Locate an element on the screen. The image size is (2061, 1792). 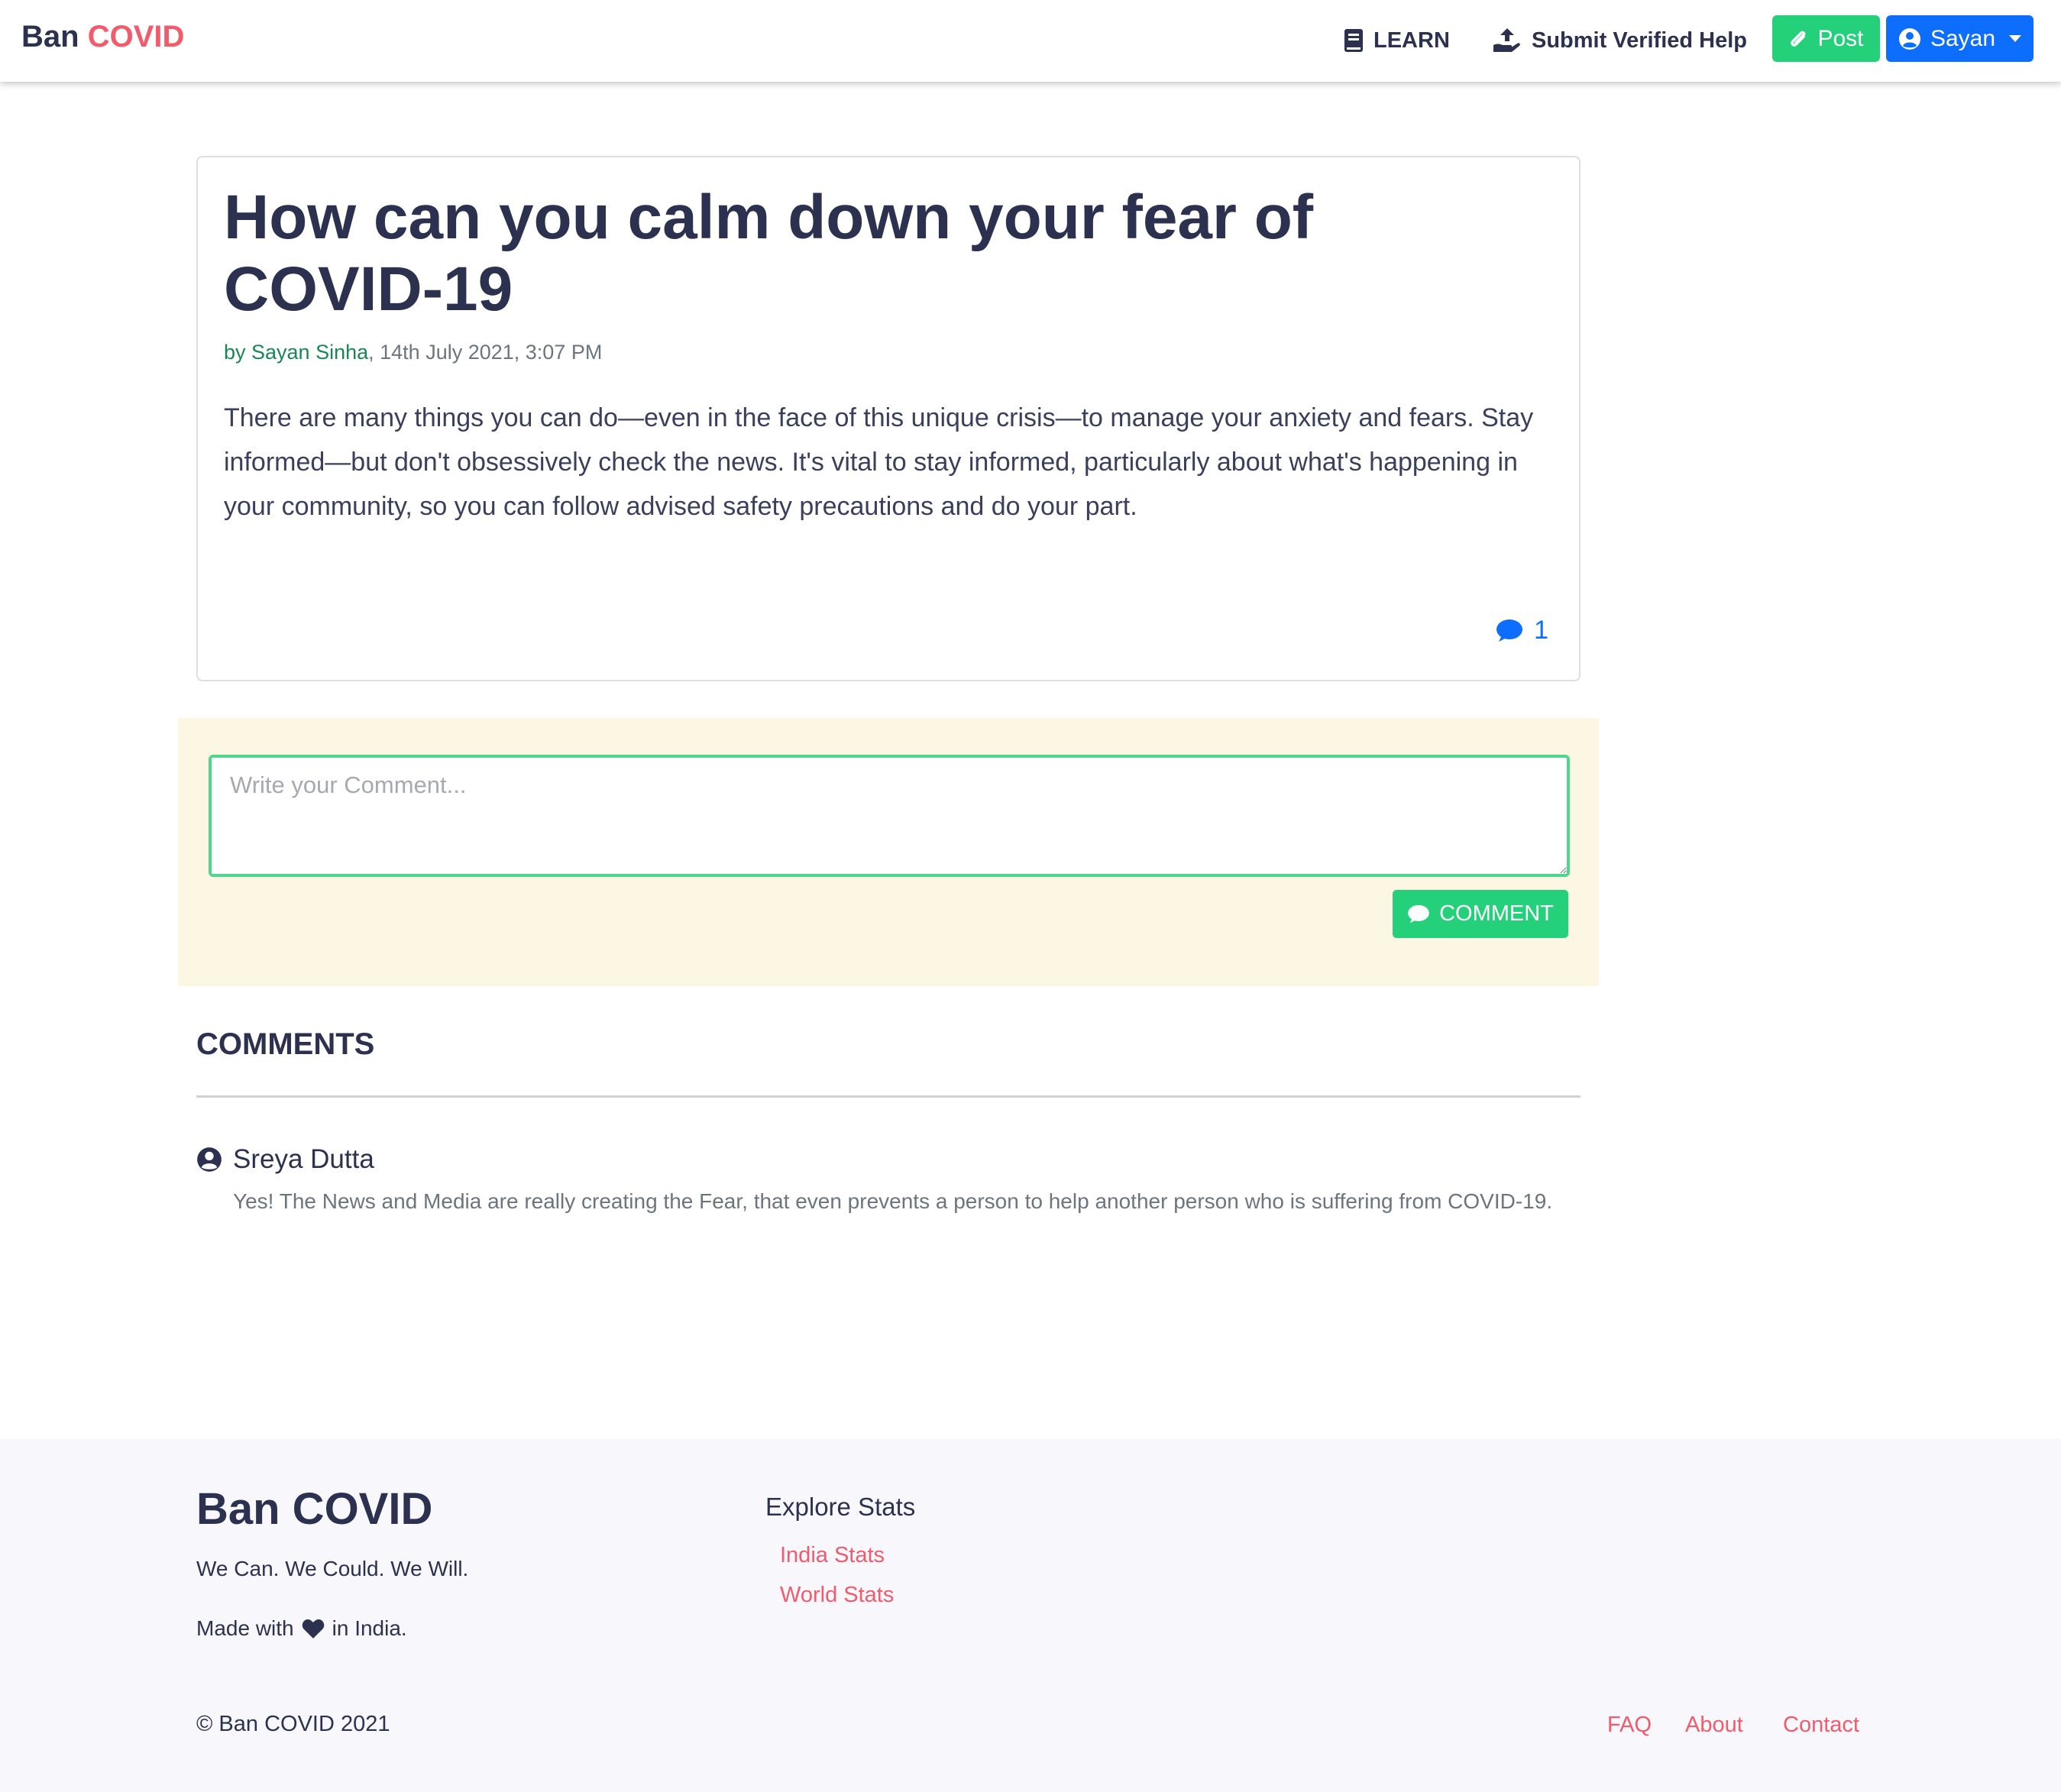
user-menu-button: Sayan is located at coordinates (1959, 39).